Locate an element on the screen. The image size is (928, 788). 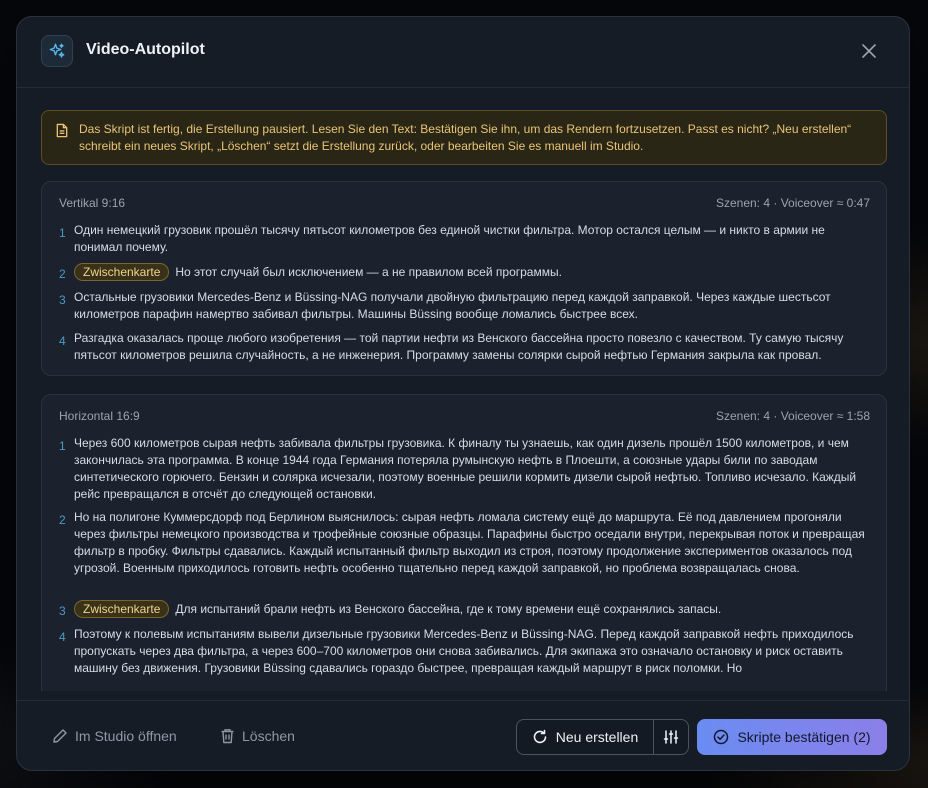
trash-icon is located at coordinates (227, 736).